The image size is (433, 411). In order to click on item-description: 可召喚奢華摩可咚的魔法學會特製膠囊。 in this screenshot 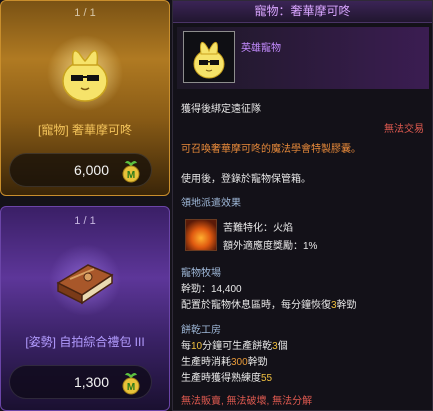, I will do `click(271, 149)`.